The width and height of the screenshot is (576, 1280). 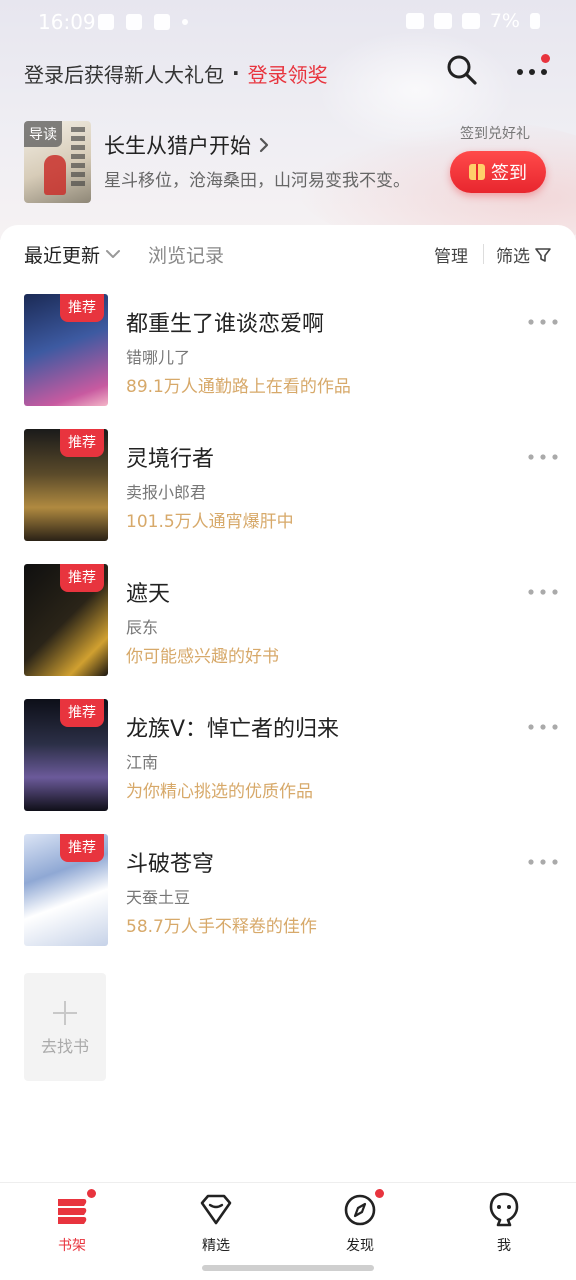 I want to click on book-note: 58.7万人手不释卷的佳作, so click(x=221, y=927).